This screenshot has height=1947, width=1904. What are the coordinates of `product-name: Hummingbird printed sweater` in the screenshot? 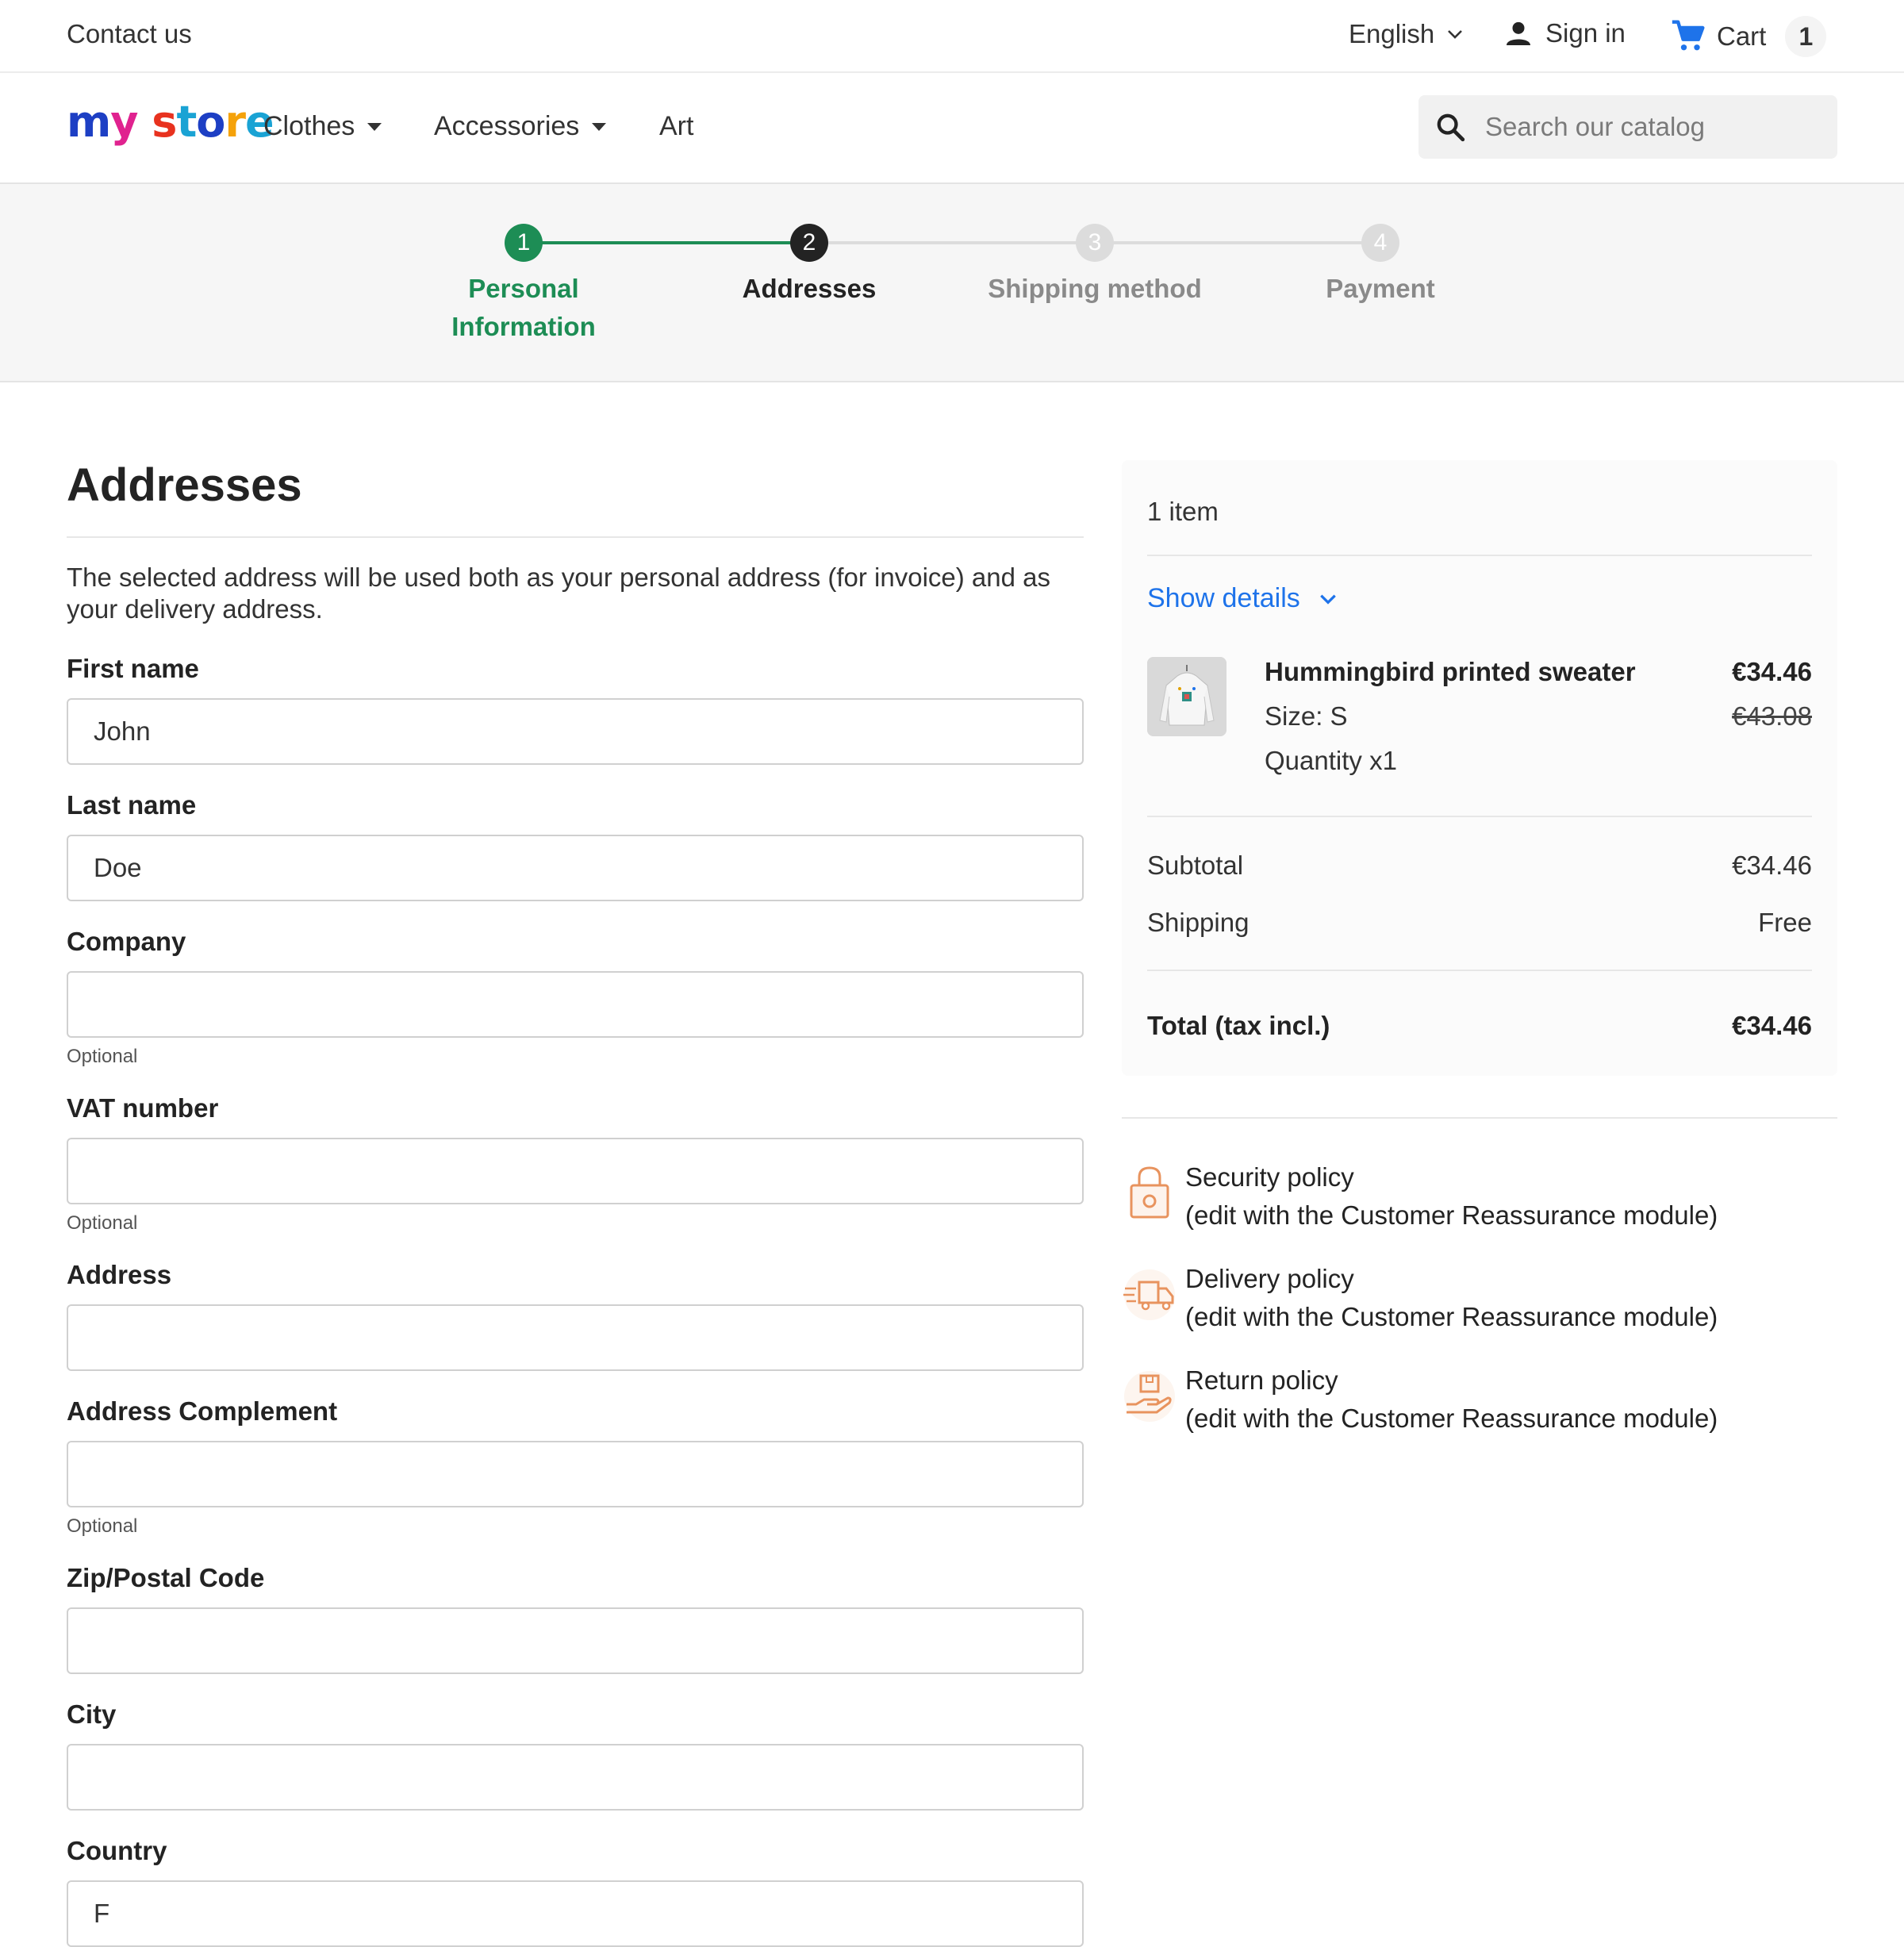 It's located at (1450, 672).